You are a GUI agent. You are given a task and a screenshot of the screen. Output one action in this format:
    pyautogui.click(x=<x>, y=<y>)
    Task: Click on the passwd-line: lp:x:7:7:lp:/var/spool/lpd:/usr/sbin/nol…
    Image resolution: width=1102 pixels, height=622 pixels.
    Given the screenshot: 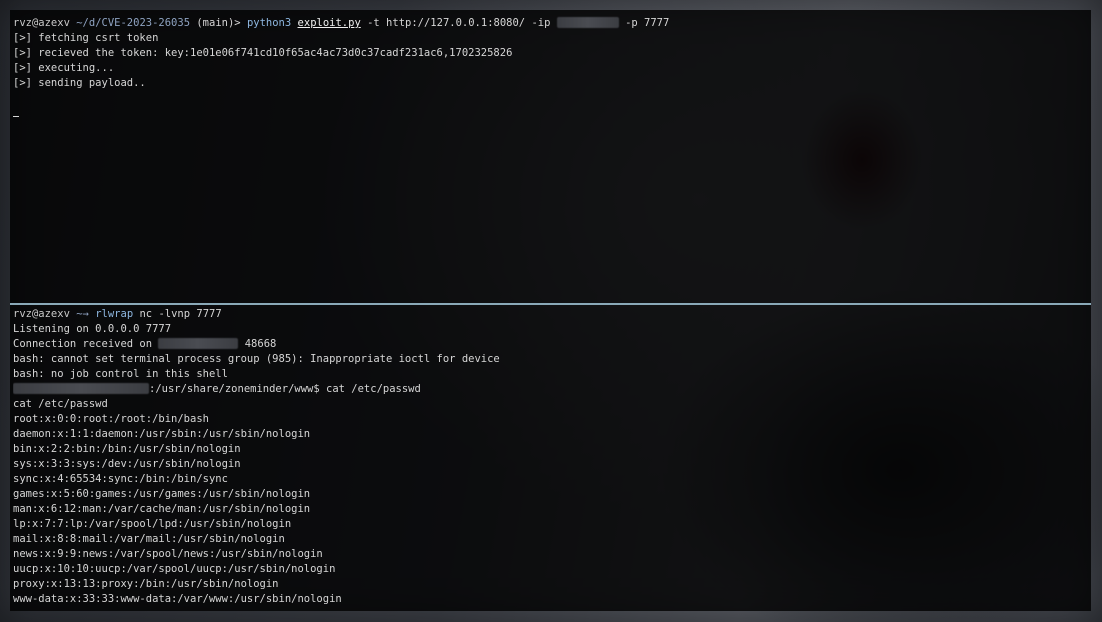 What is the action you would take?
    pyautogui.click(x=152, y=524)
    